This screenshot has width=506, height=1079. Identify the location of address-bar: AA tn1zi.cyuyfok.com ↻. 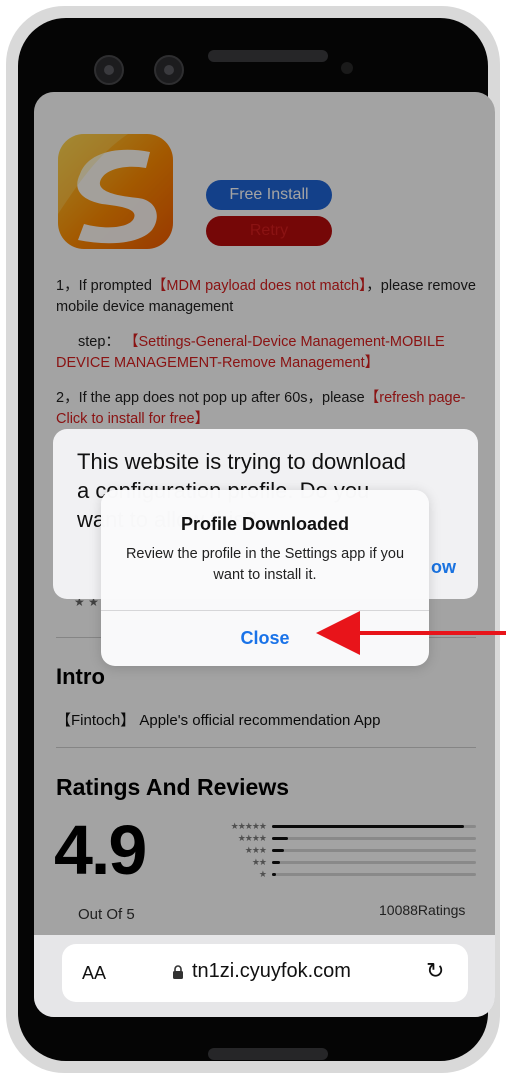
(265, 973).